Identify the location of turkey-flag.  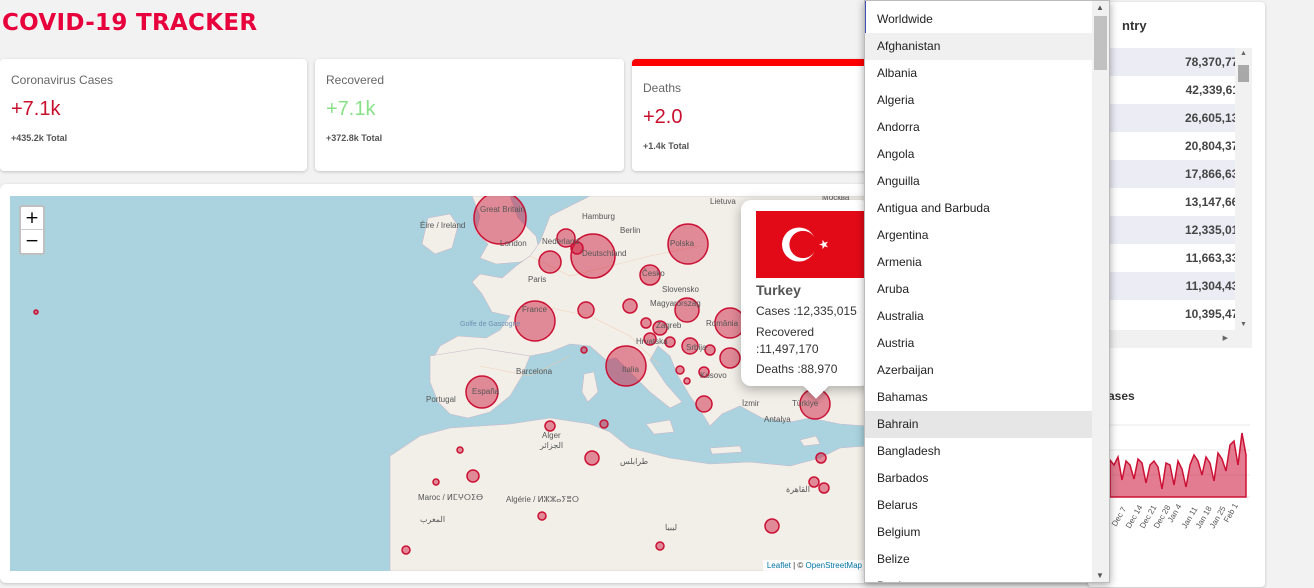
(813, 244).